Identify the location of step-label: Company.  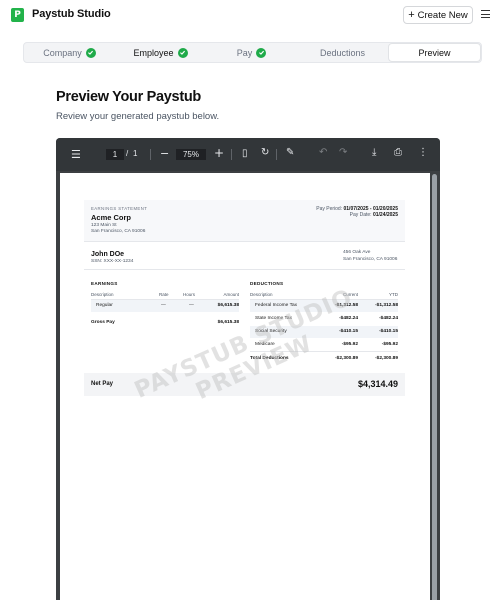
(62, 52).